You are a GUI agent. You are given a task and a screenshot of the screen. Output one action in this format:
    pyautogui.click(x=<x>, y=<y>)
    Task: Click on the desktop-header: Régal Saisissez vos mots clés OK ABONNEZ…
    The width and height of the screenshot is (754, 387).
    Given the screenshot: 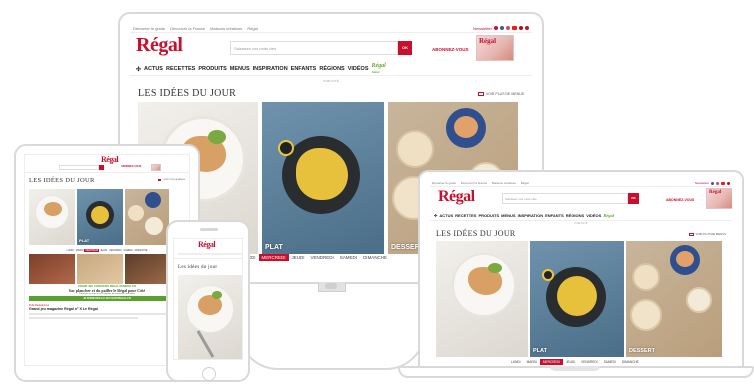 What is the action you would take?
    pyautogui.click(x=331, y=48)
    